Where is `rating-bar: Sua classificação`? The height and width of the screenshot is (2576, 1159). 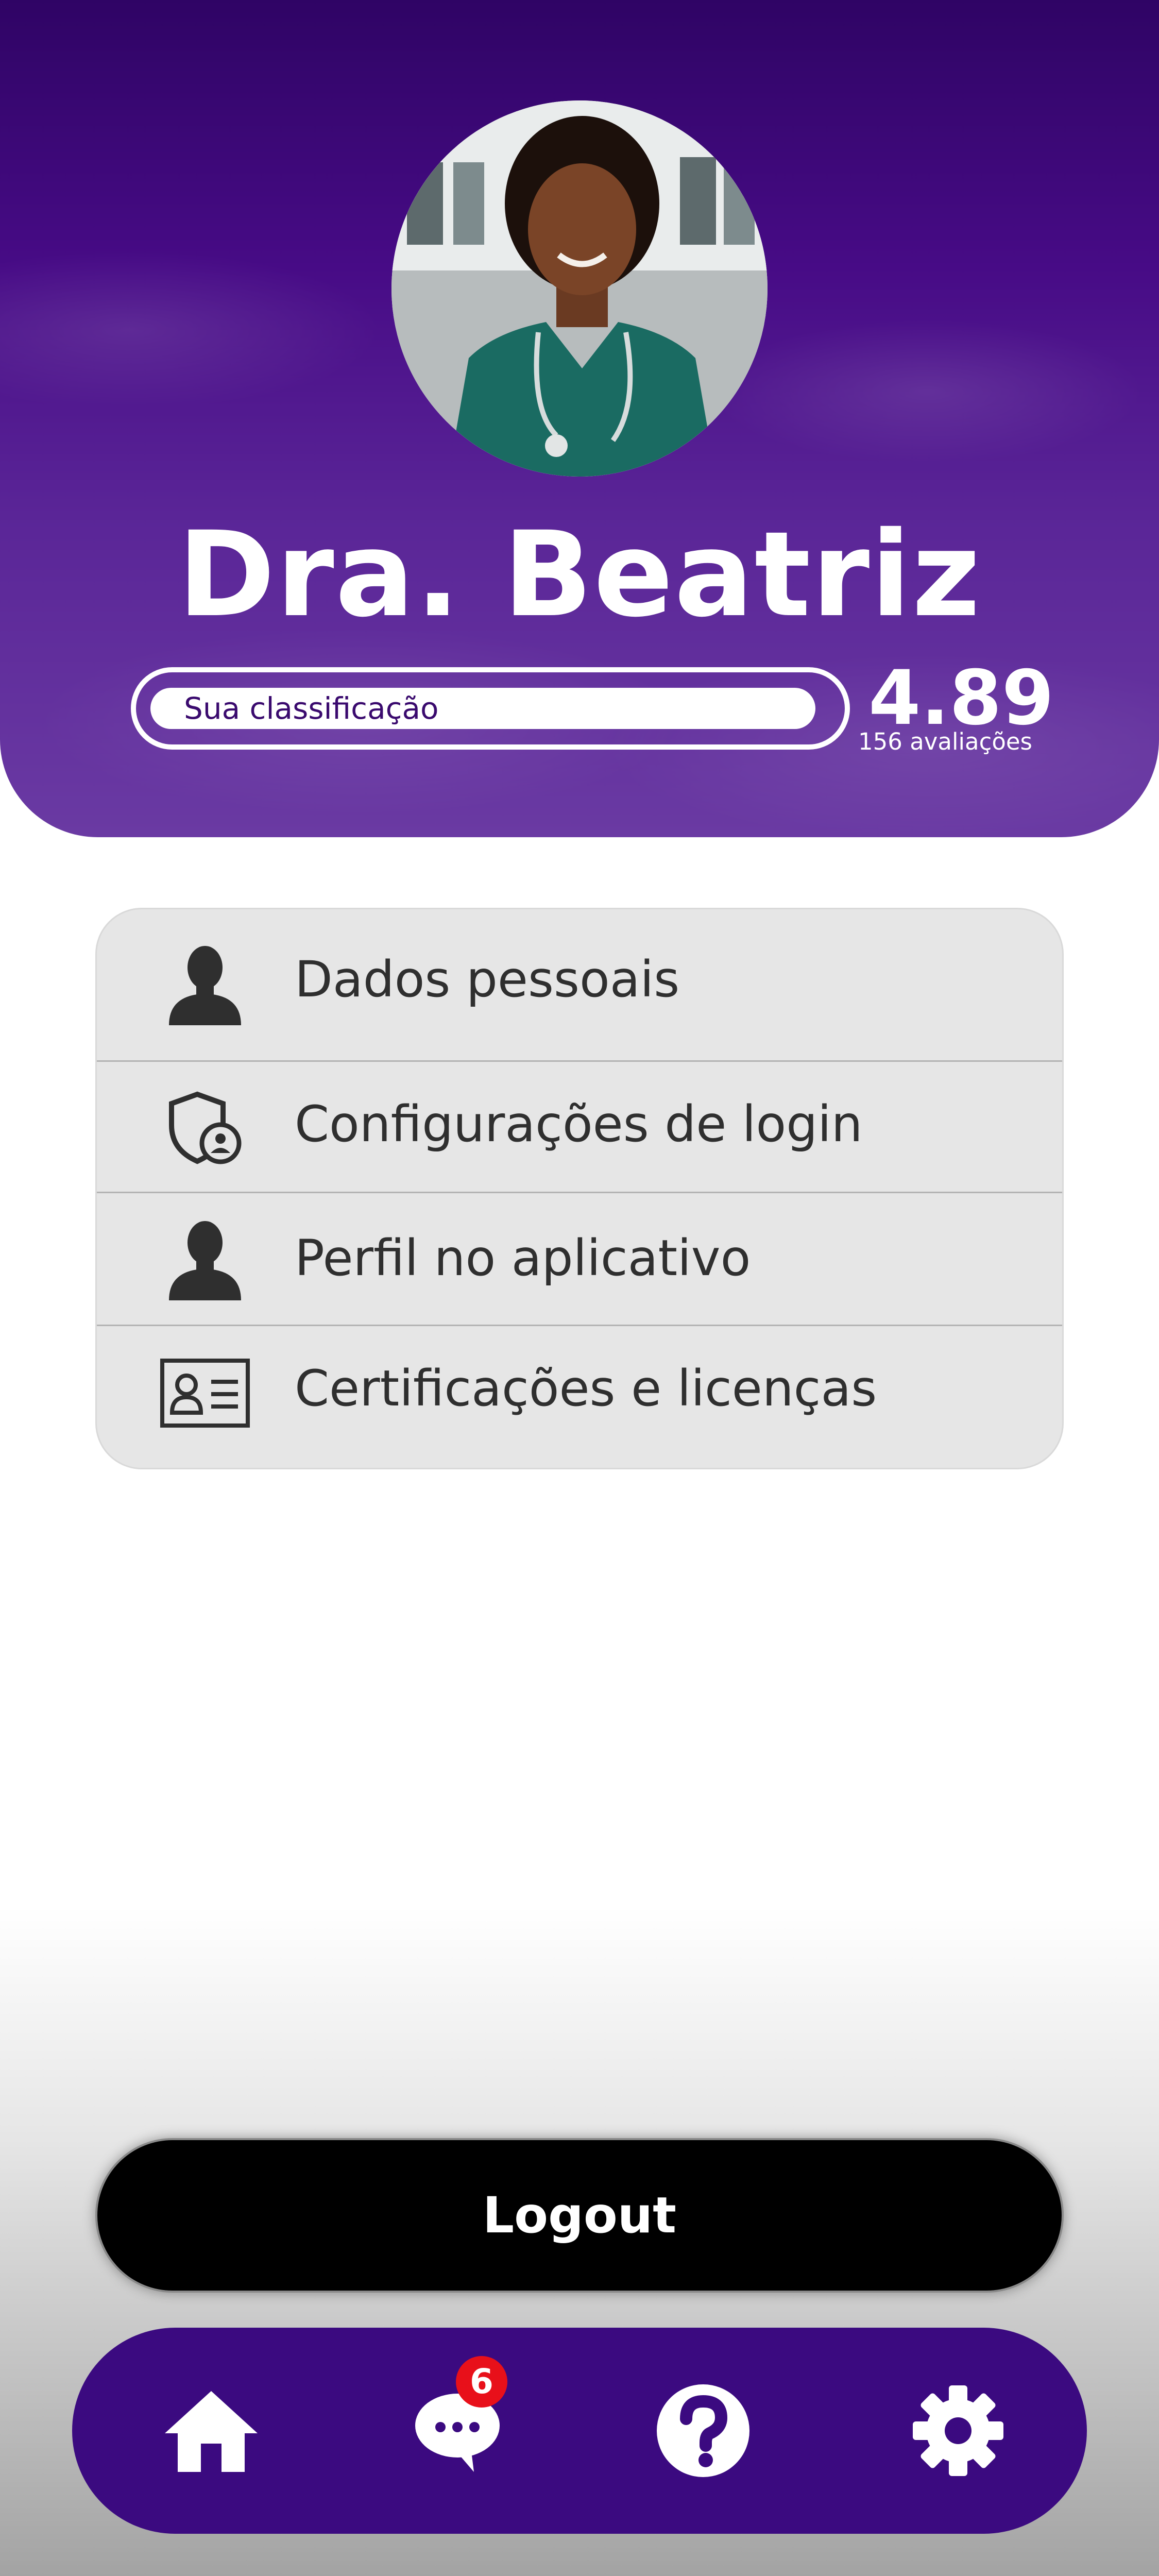
rating-bar: Sua classificação is located at coordinates (490, 709).